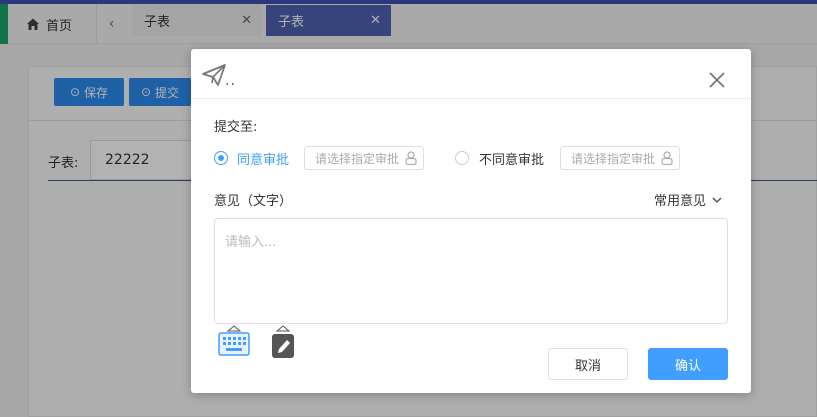 This screenshot has height=417, width=817. Describe the element at coordinates (462, 158) in the screenshot. I see `disagree-radio` at that location.